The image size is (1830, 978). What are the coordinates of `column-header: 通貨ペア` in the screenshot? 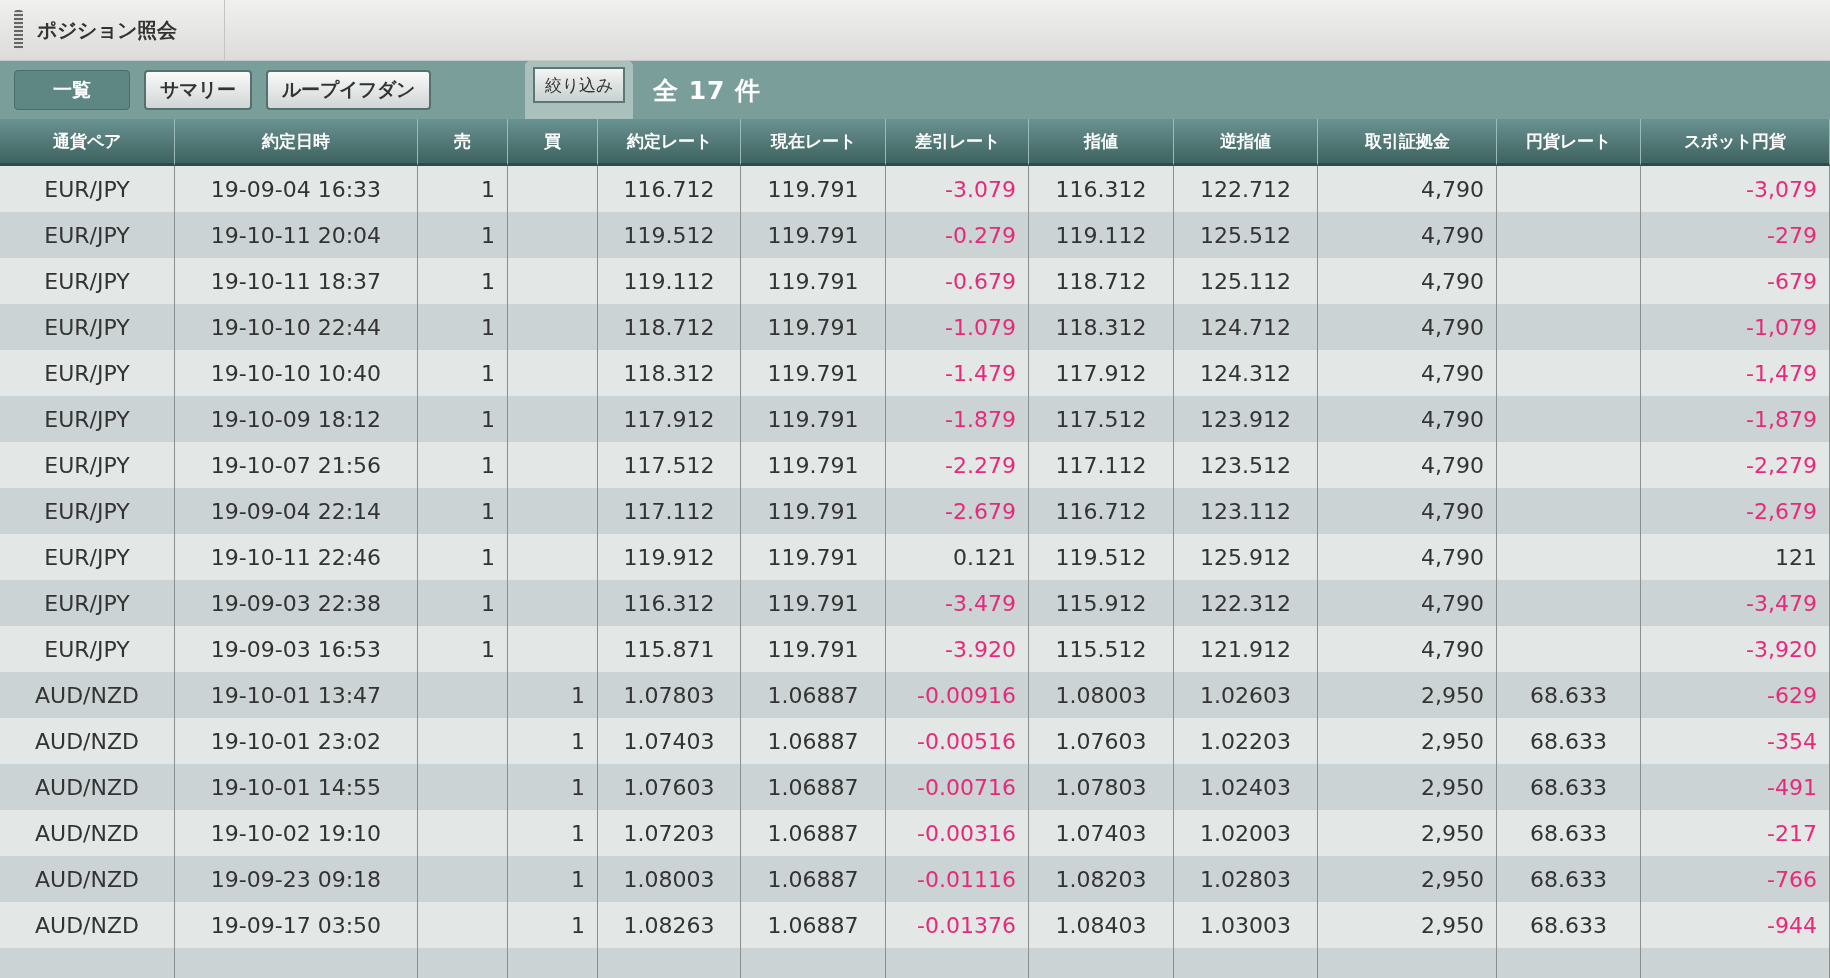 It's located at (87, 142).